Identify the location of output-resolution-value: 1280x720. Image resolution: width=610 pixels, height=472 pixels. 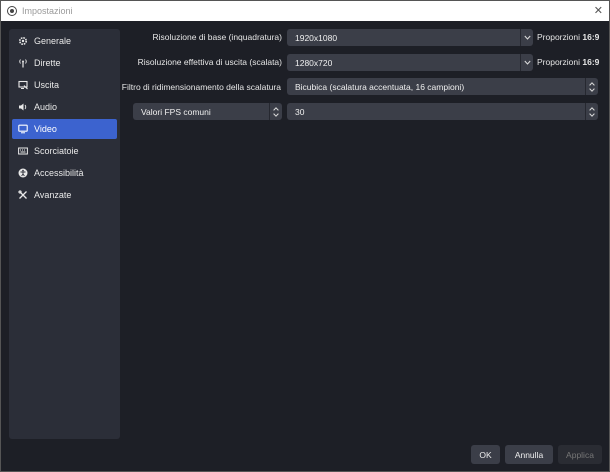
(314, 62).